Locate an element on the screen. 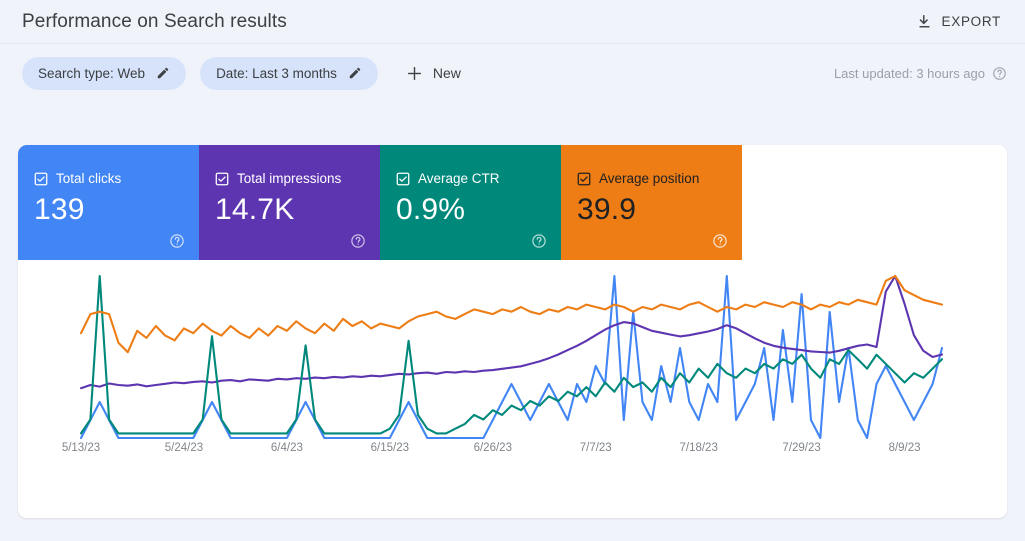  metric-tile-value: 14.7K is located at coordinates (255, 209).